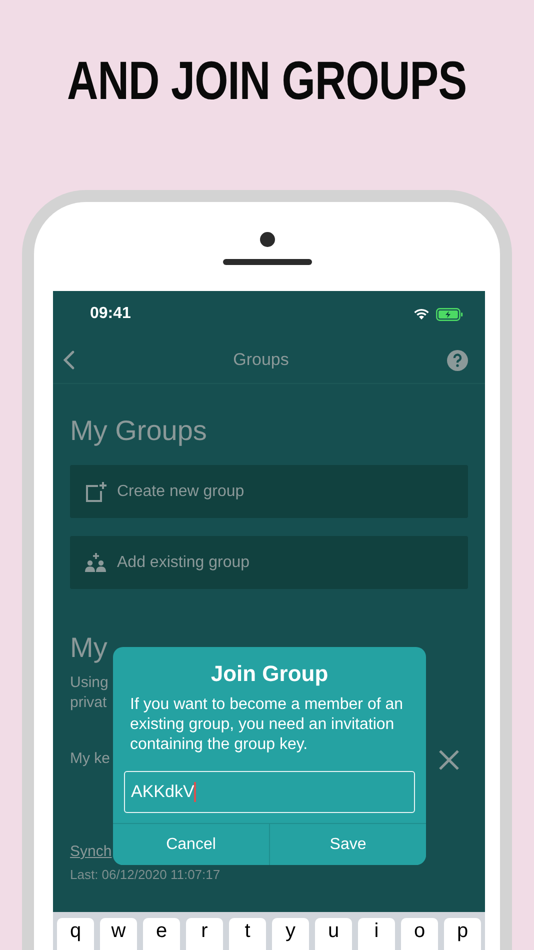  Describe the element at coordinates (89, 648) in the screenshot. I see `section-heading: My` at that location.